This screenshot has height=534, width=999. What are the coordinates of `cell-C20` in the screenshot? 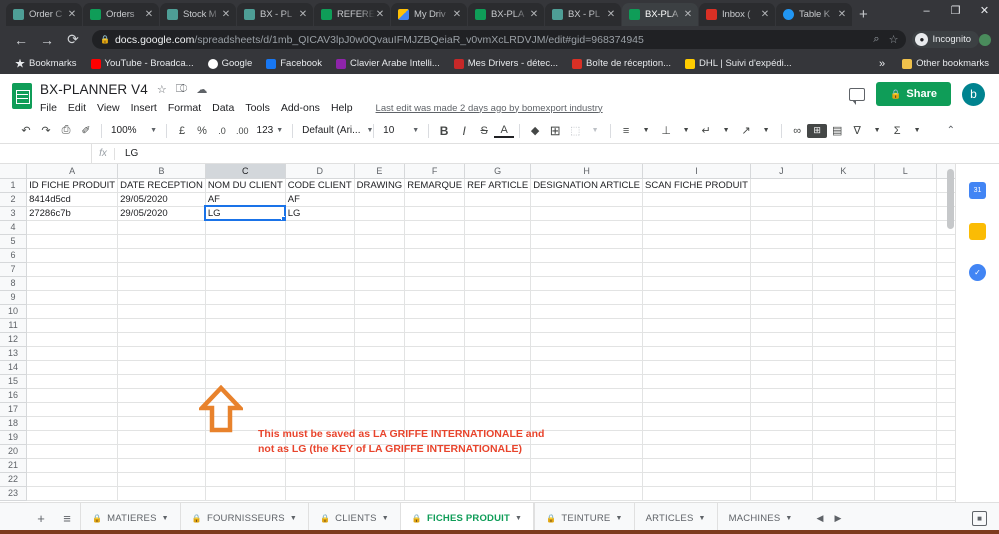 It's located at (245, 451).